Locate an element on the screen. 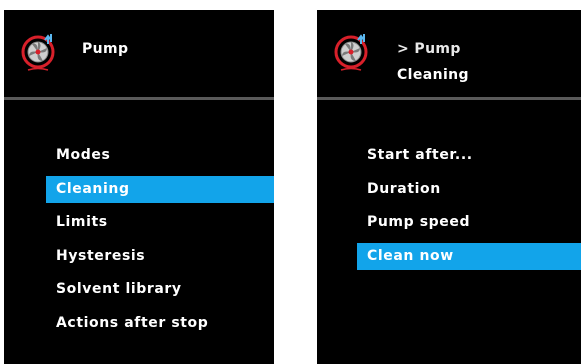 The image size is (581, 364). right-header: > Pump Cleaning is located at coordinates (449, 54).